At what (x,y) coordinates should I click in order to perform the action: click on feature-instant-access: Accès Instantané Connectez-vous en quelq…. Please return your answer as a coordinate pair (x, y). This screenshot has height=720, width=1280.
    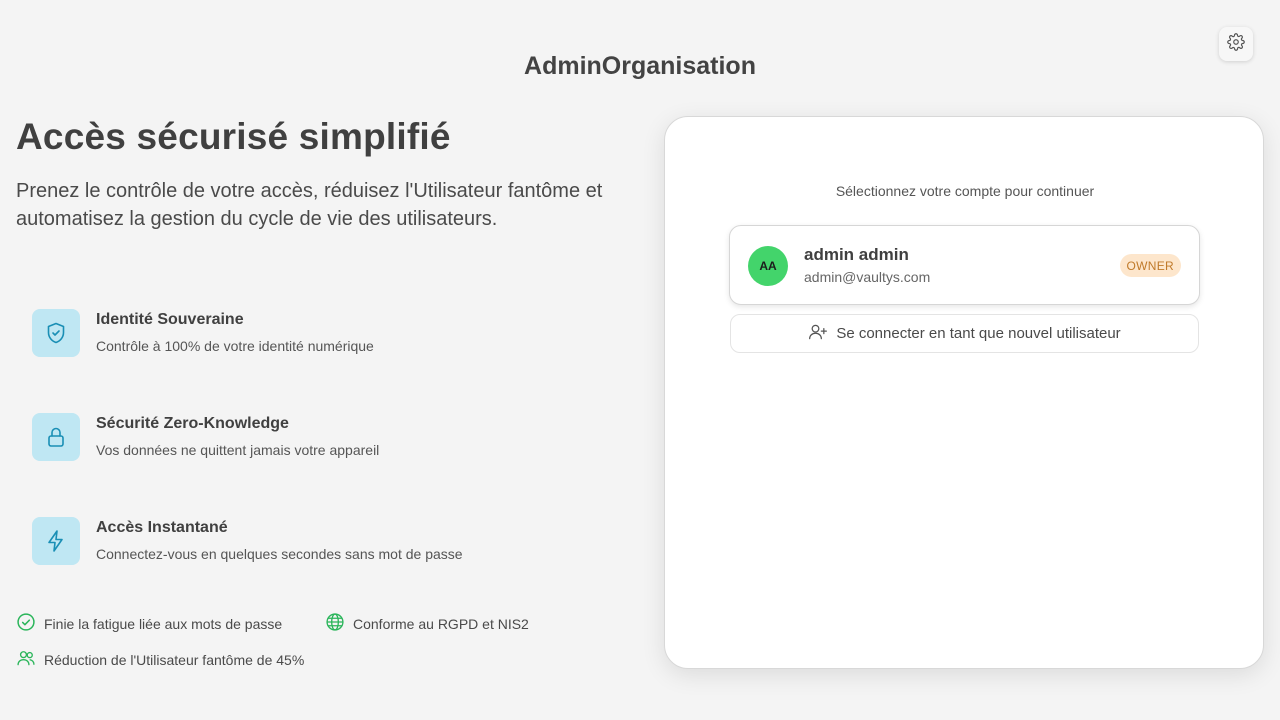
    Looking at the image, I should click on (312, 542).